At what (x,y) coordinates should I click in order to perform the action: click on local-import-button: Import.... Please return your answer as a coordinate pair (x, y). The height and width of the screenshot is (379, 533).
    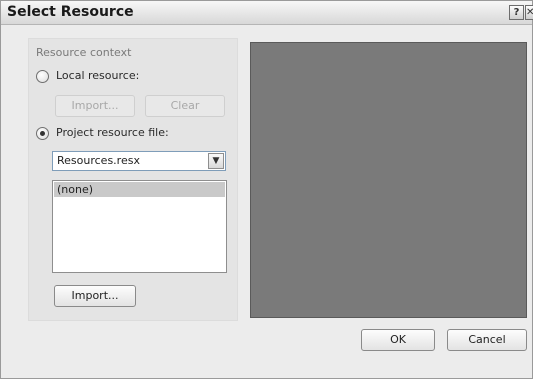
    Looking at the image, I should click on (95, 106).